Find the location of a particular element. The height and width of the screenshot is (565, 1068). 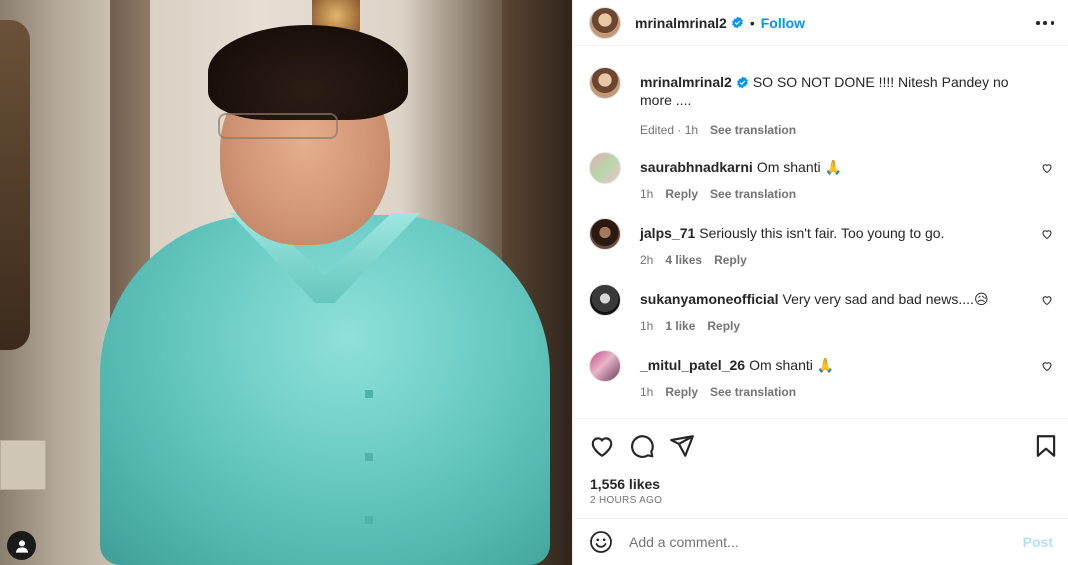

commenter-username: sukanyamoneofficial is located at coordinates (709, 299).